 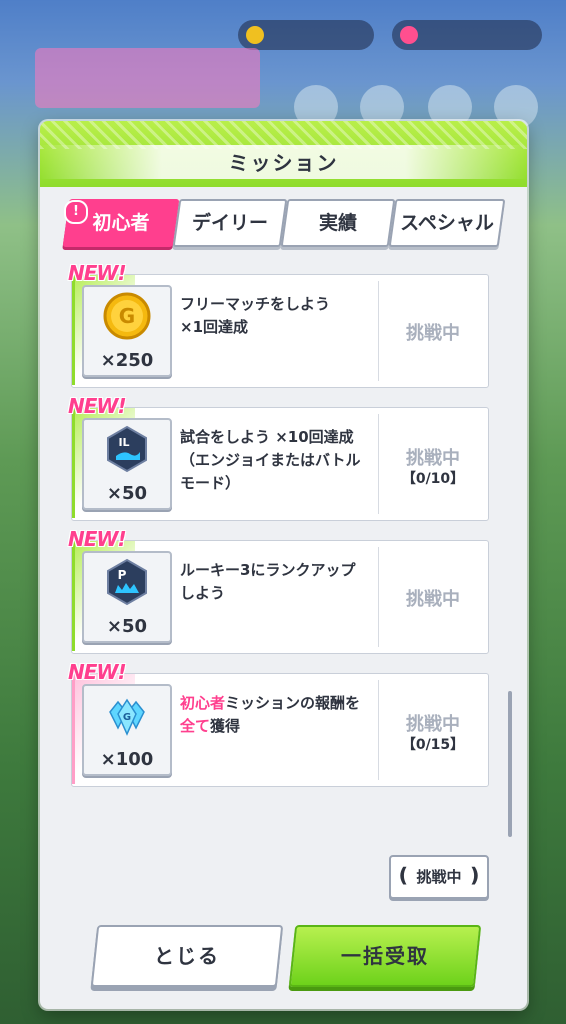 I want to click on mission-progress: 【0/10】, so click(x=433, y=479).